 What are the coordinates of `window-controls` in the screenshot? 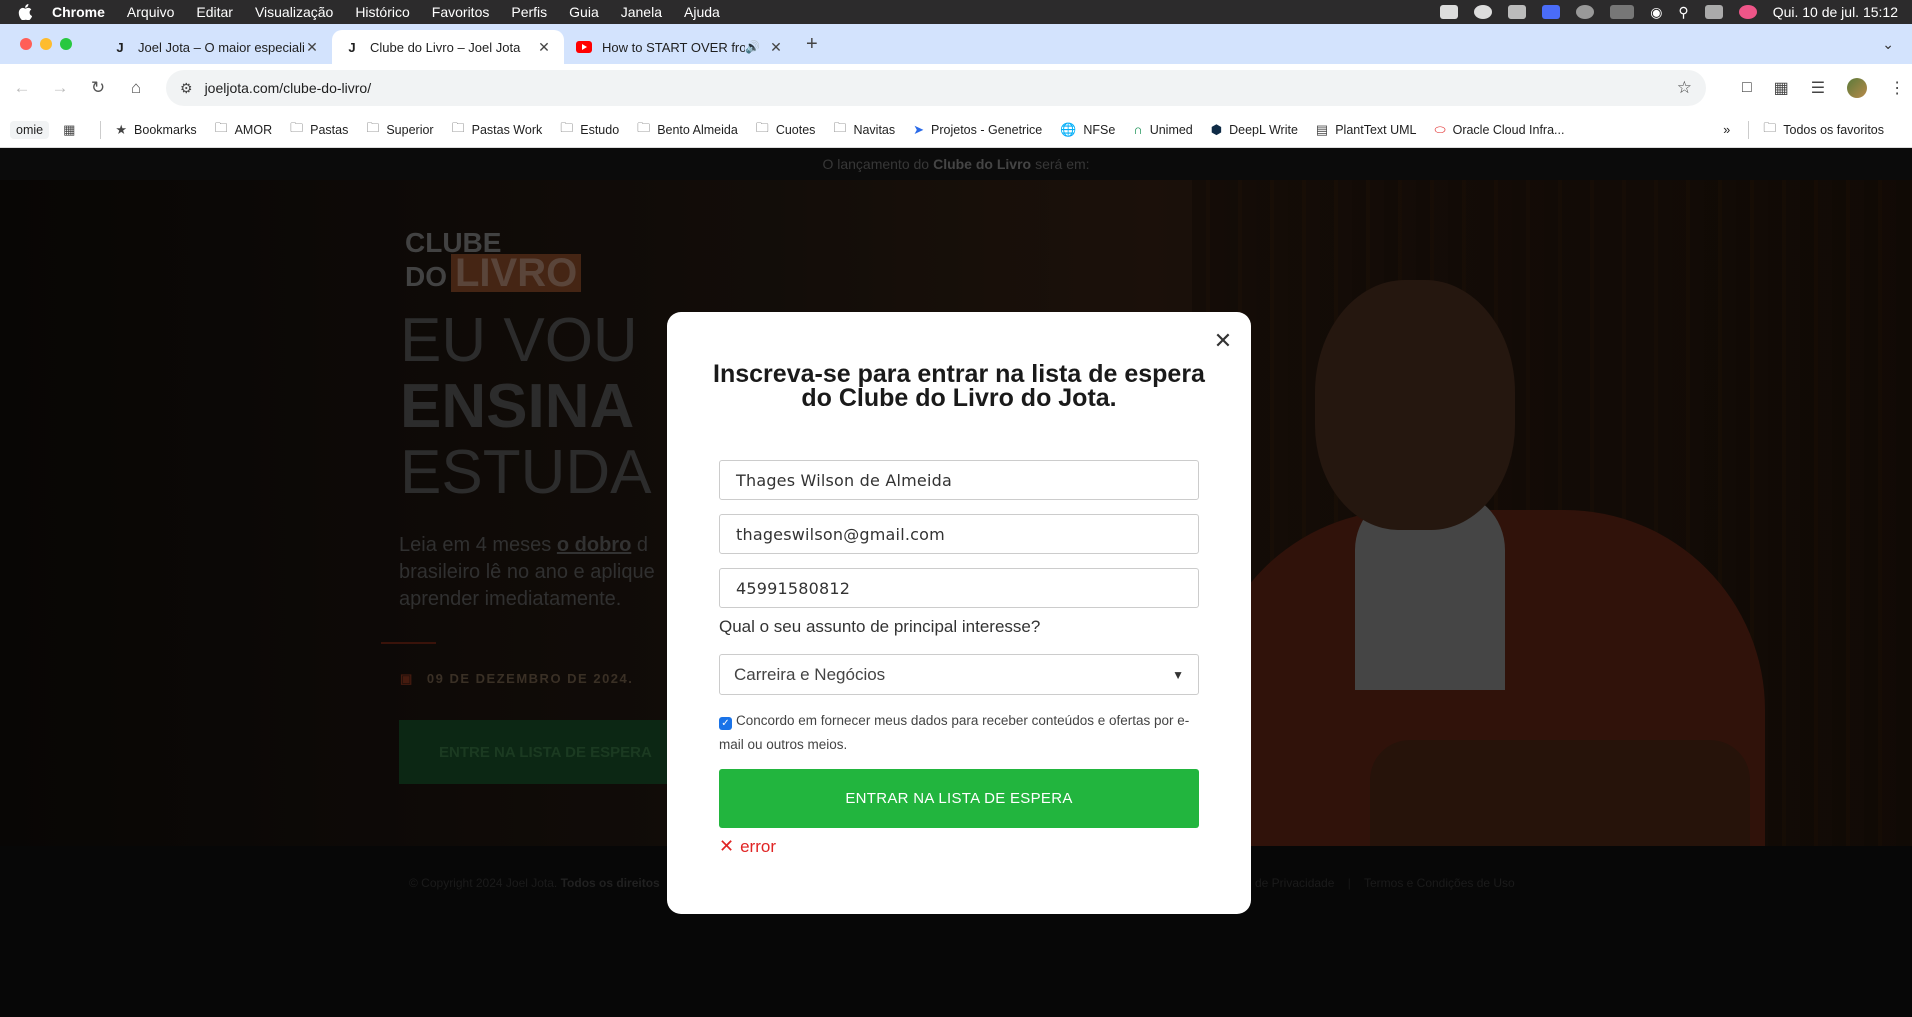 It's located at (46, 44).